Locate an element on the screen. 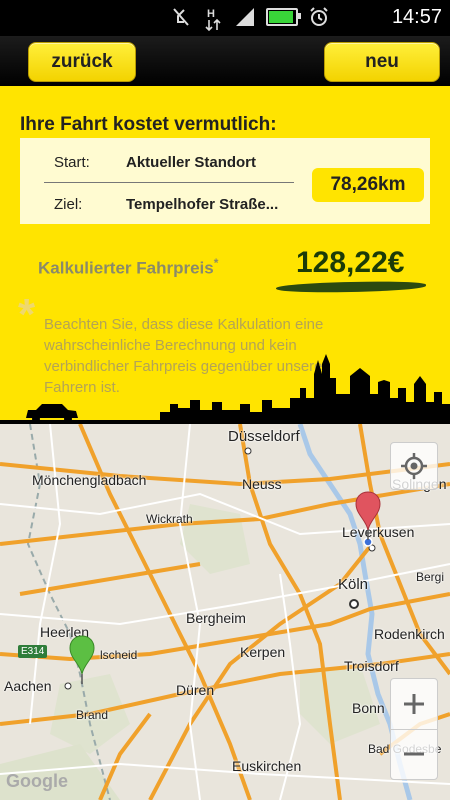  city-label-troisdorf: Troisdorf is located at coordinates (371, 666).